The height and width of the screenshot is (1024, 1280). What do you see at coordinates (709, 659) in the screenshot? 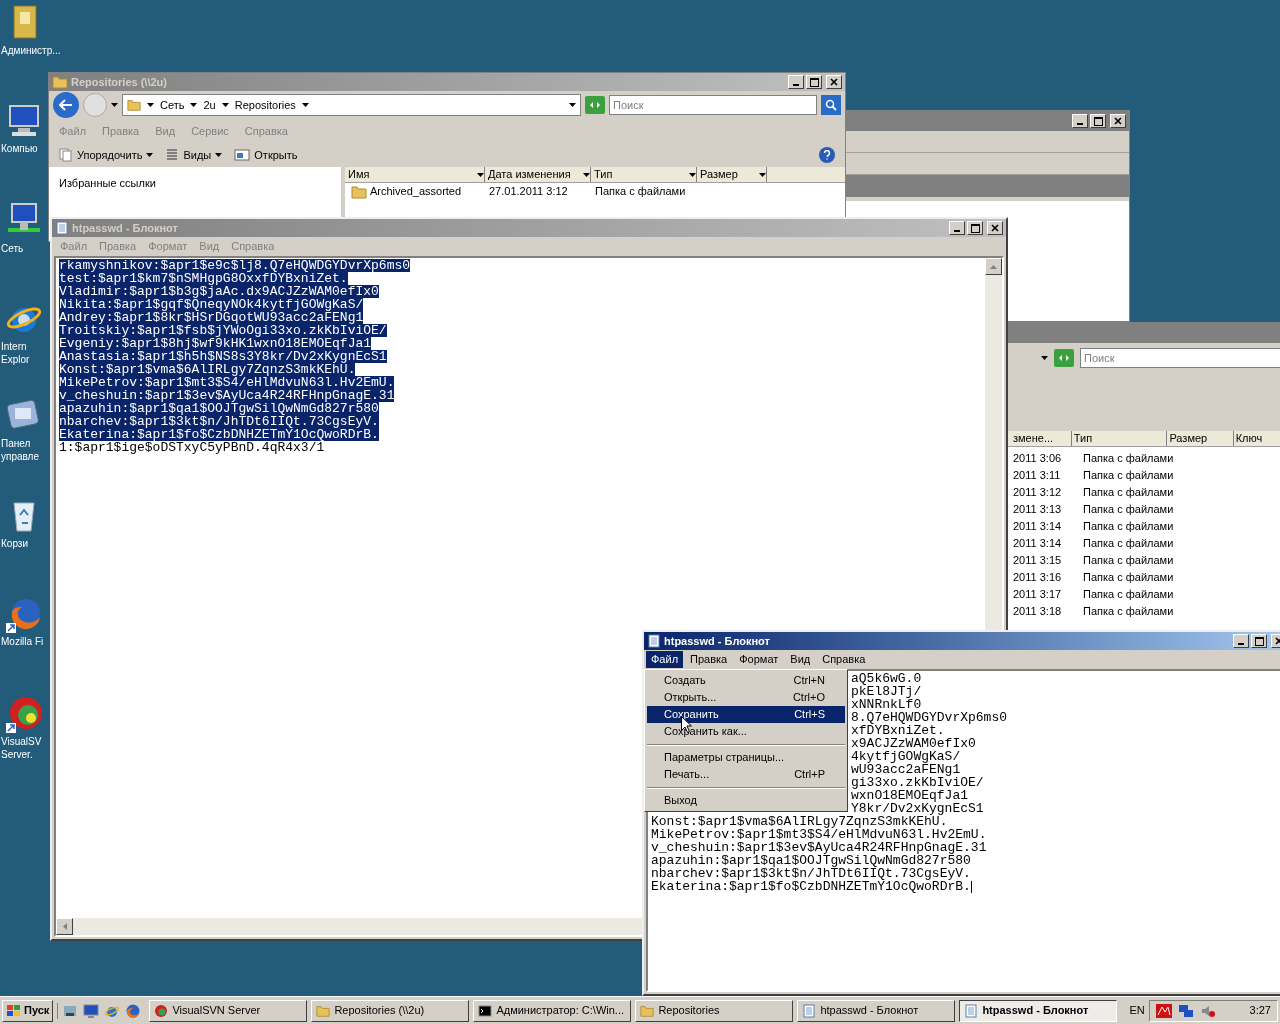
I see `menu-item: Правка` at bounding box center [709, 659].